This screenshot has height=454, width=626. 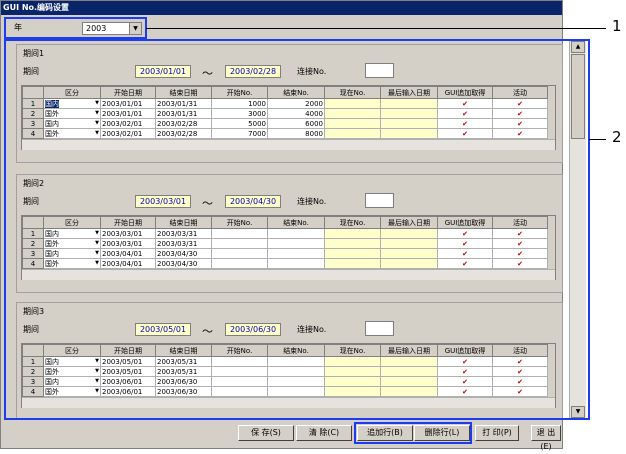 What do you see at coordinates (183, 381) in the screenshot?
I see `end-date-cell: 2003/06/30` at bounding box center [183, 381].